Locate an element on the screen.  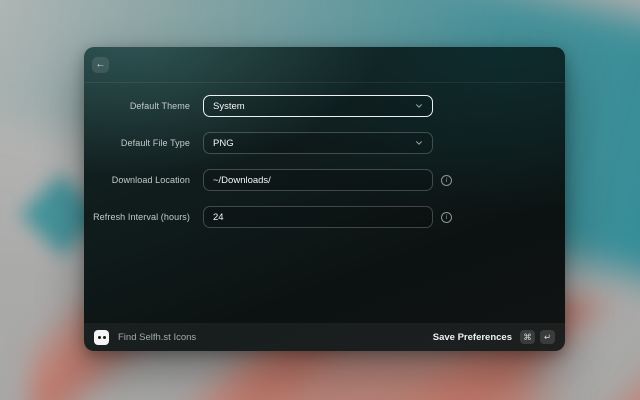
dropdown-value: System is located at coordinates (229, 106).